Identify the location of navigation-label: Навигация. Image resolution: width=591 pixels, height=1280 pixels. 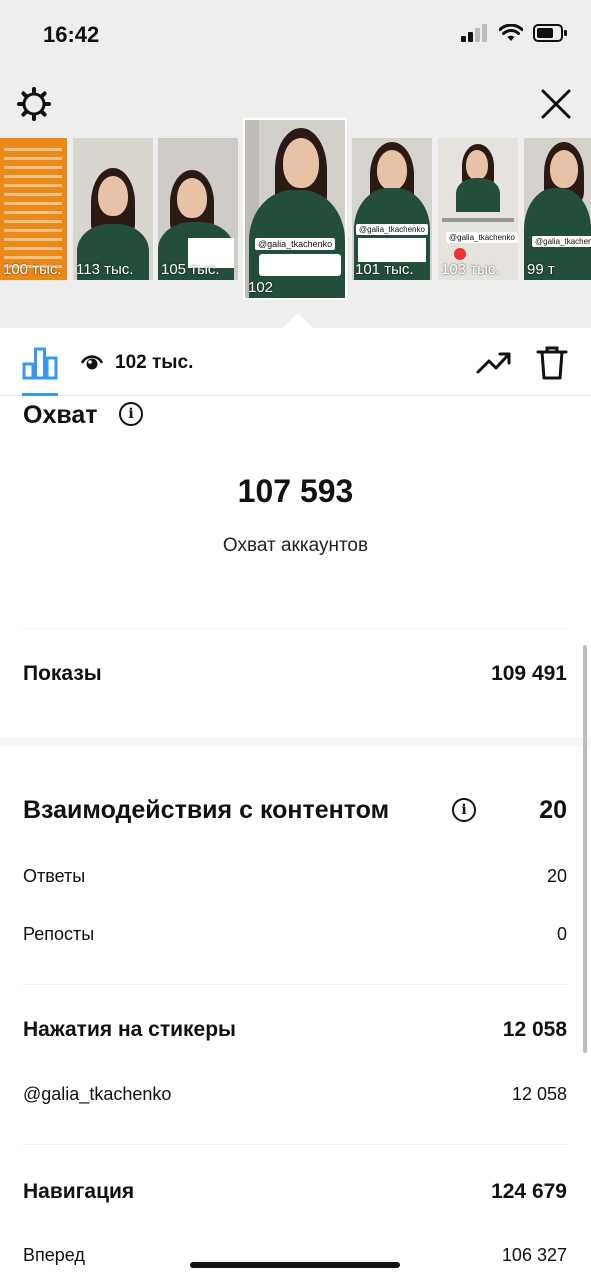
(79, 1191).